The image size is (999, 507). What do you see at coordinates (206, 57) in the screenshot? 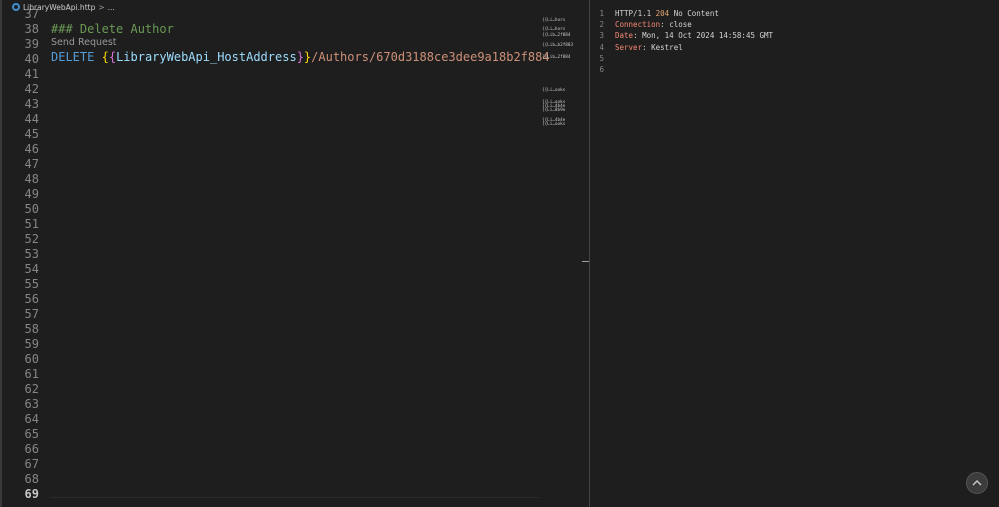
I see `host-variable: LibraryWebApi_HostAddress` at bounding box center [206, 57].